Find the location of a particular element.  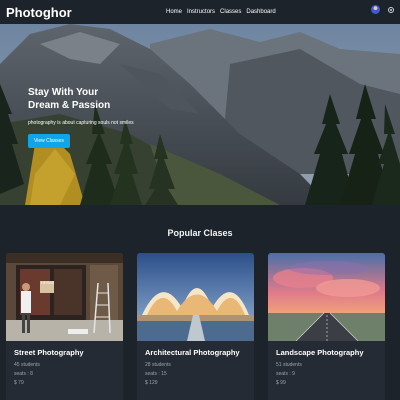

card-students: 28 students is located at coordinates (158, 365).